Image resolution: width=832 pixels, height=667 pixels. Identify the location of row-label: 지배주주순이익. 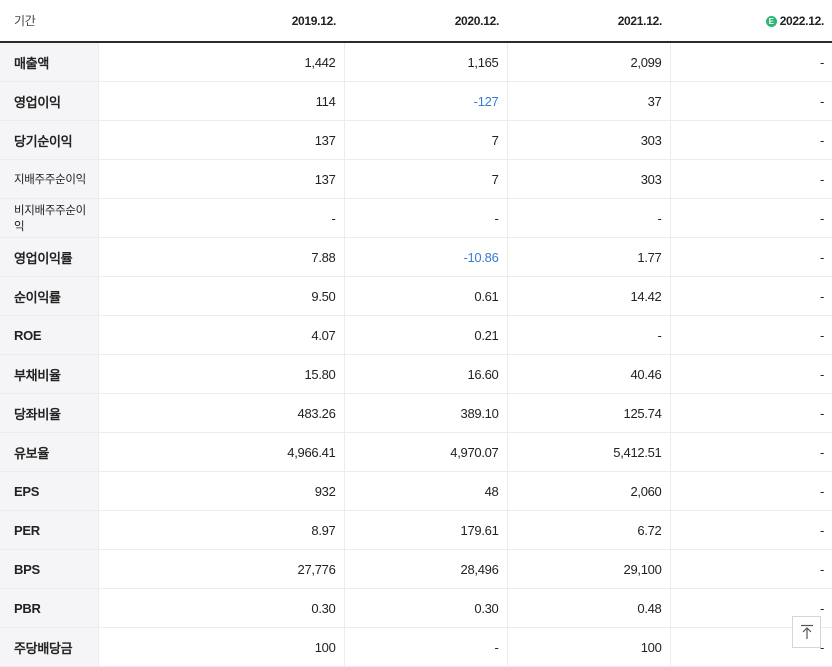
(49, 179).